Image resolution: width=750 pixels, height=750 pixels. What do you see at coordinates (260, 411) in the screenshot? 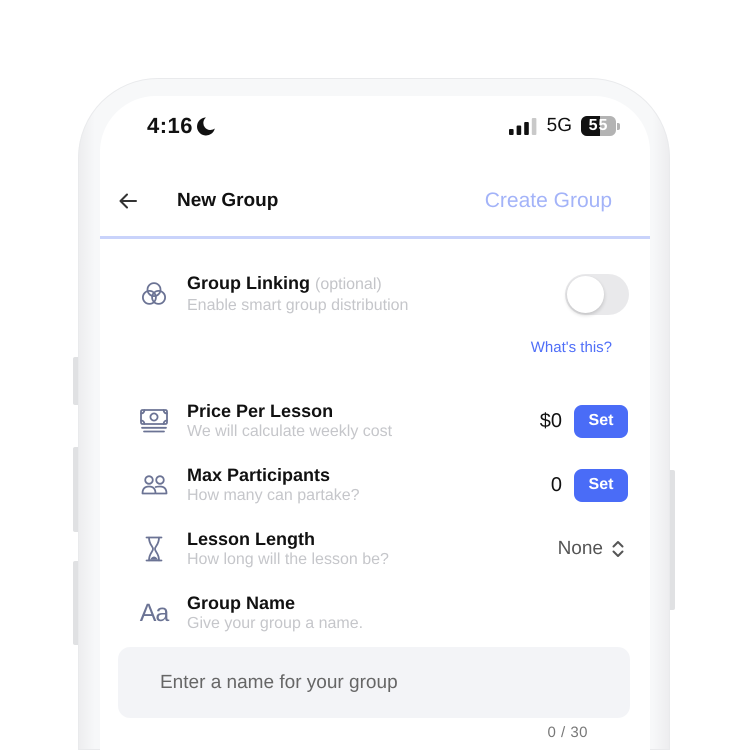
I see `setting-title: Price Per Lesson` at bounding box center [260, 411].